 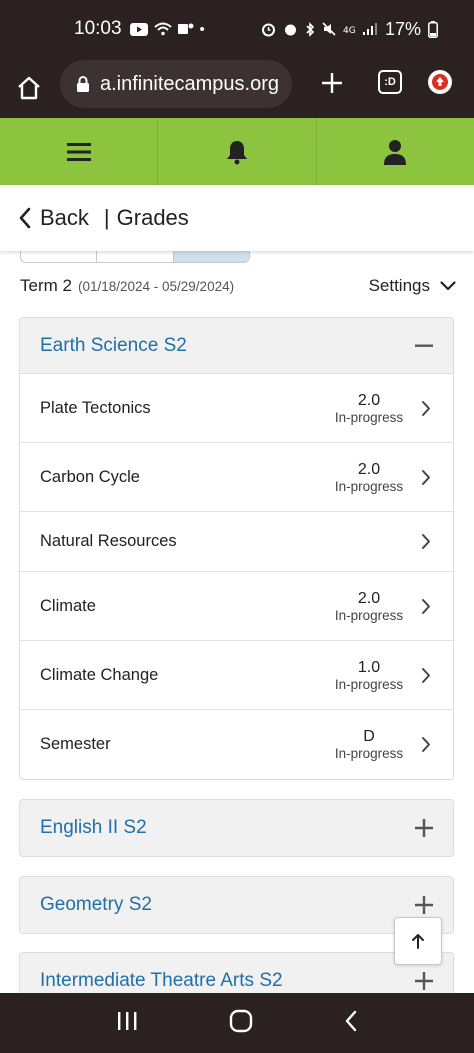 What do you see at coordinates (424, 346) in the screenshot?
I see `collapse-minus-icon` at bounding box center [424, 346].